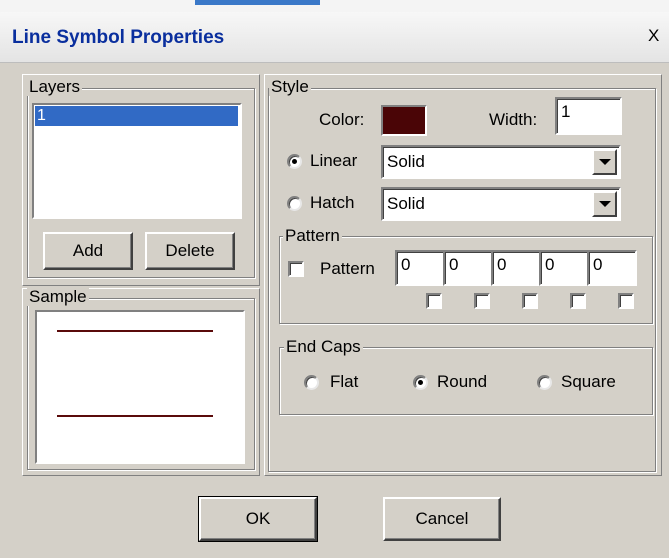 The height and width of the screenshot is (558, 669). I want to click on delete-layer-button: Delete, so click(190, 251).